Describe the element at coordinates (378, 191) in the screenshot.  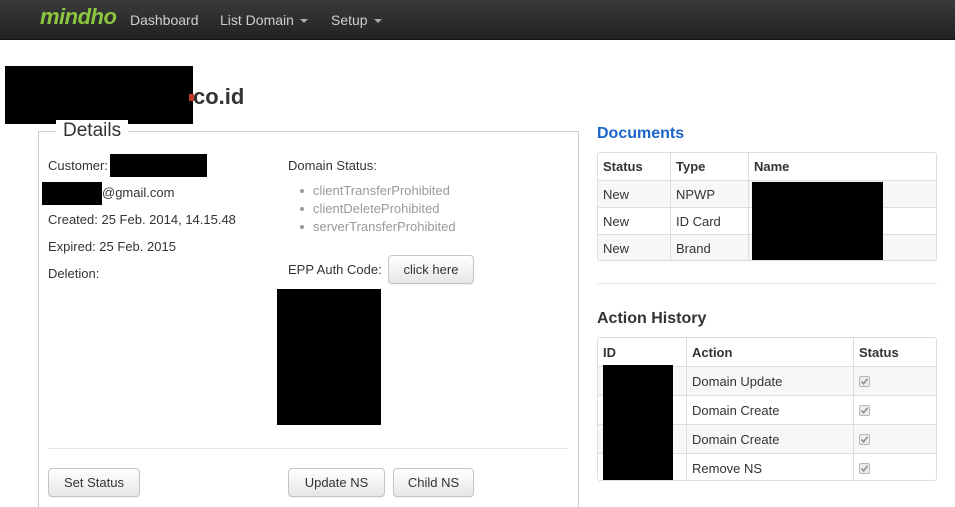
I see `domain-status-item: clientTransferProhibited` at that location.